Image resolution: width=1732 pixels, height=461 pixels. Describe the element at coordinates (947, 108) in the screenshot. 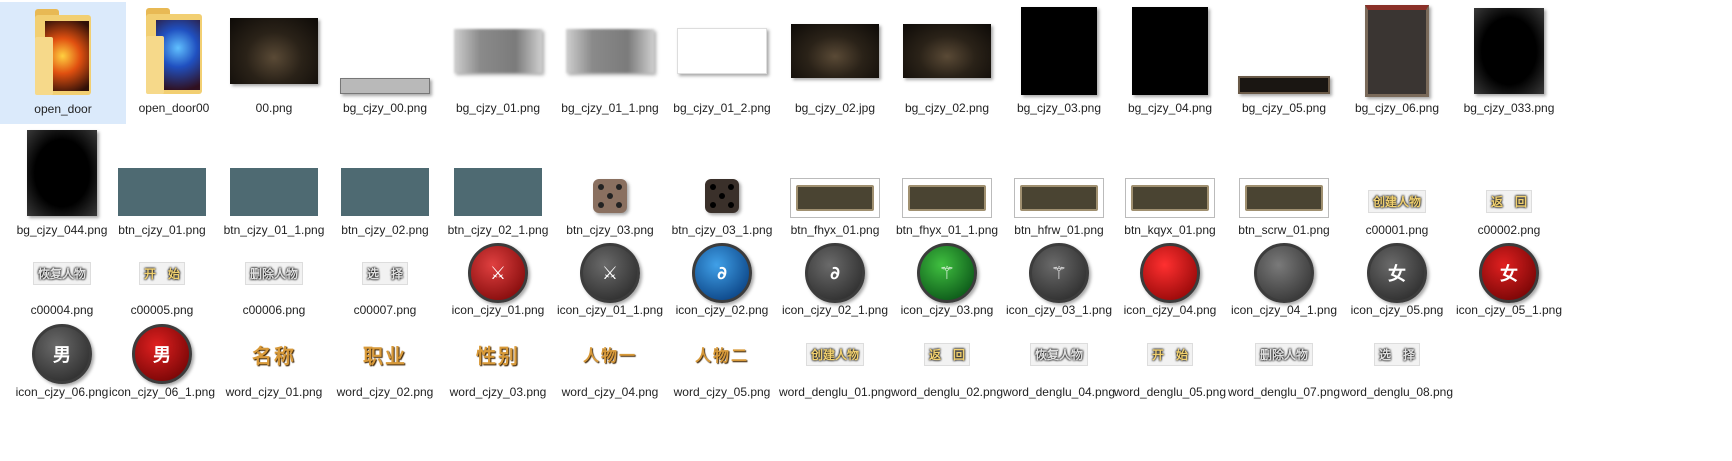

I see `file-name: bg_cjzy_02.png` at that location.